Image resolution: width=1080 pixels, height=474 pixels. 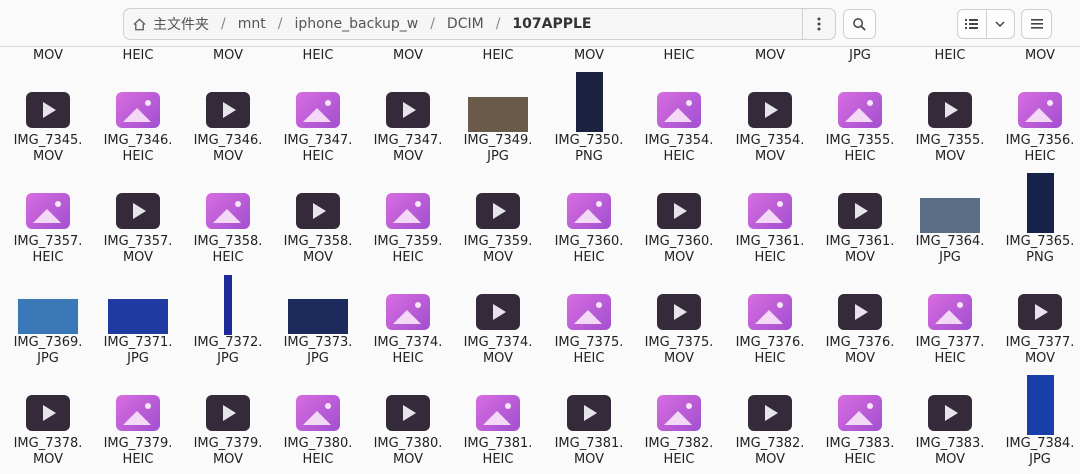 I want to click on file-name-label: IMG_7356., so click(x=1040, y=140).